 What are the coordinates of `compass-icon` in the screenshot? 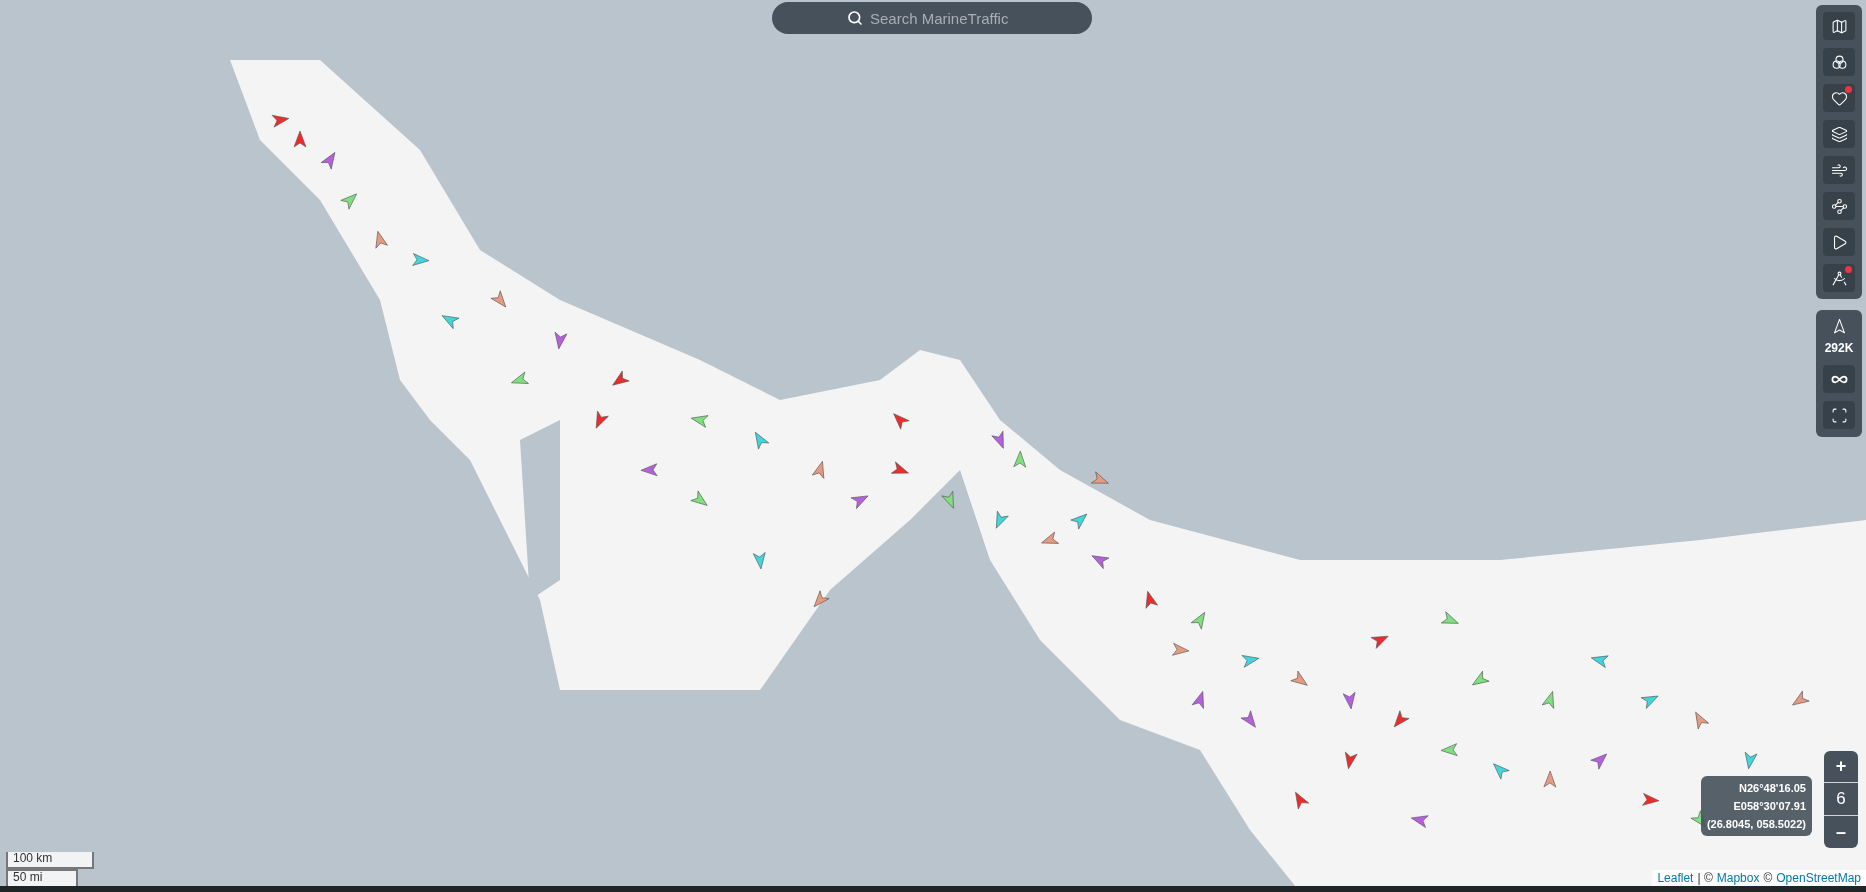 It's located at (1839, 278).